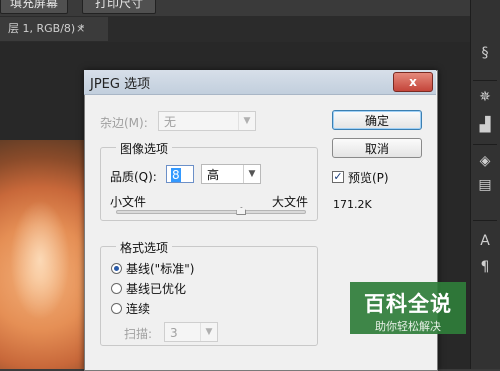 This screenshot has width=500, height=371. Describe the element at coordinates (138, 334) in the screenshot. I see `scans-label: 扫描:` at that location.